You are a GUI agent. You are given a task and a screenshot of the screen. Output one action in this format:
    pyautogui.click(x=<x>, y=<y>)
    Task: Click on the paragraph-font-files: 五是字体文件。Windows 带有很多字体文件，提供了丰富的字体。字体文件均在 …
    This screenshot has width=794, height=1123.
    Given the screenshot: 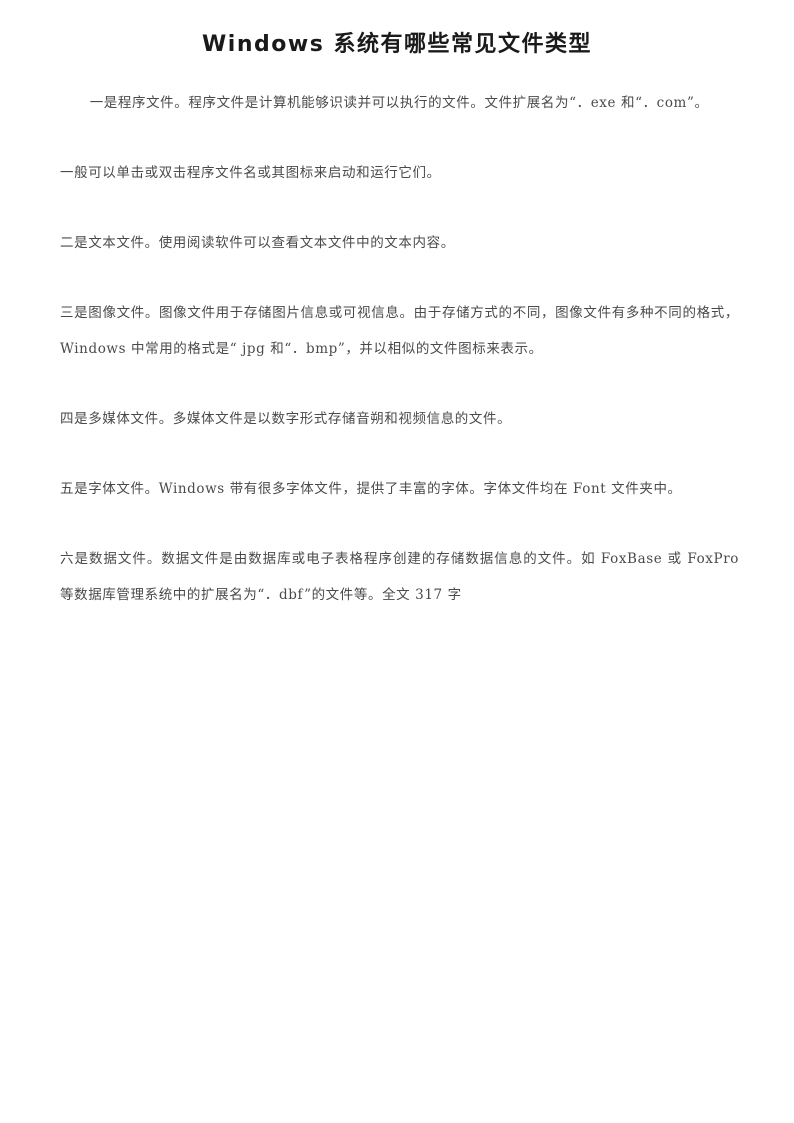 What is the action you would take?
    pyautogui.click(x=371, y=488)
    